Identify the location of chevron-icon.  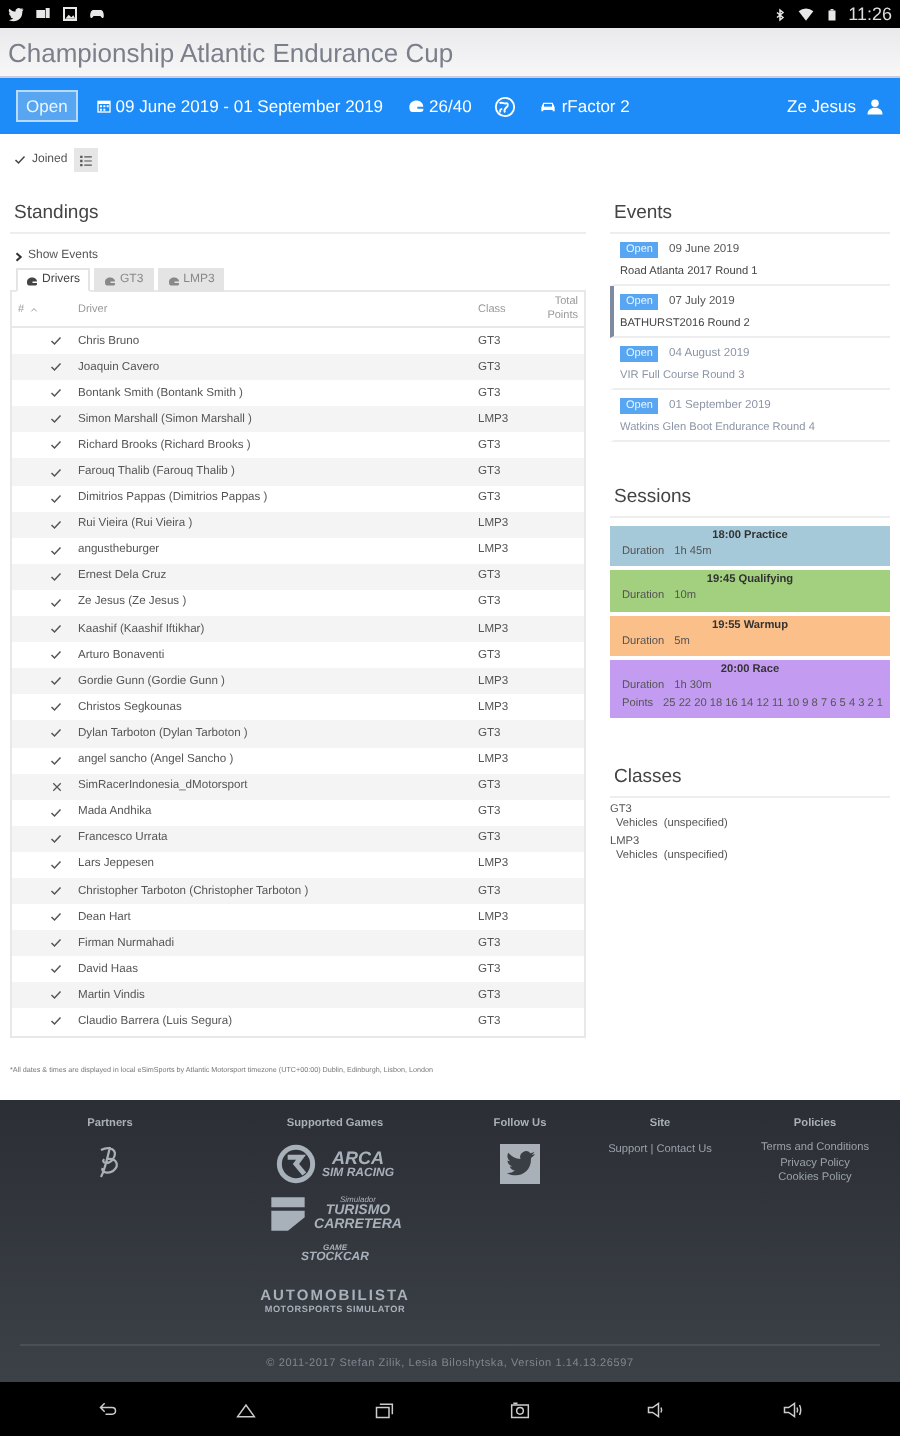
(19, 256).